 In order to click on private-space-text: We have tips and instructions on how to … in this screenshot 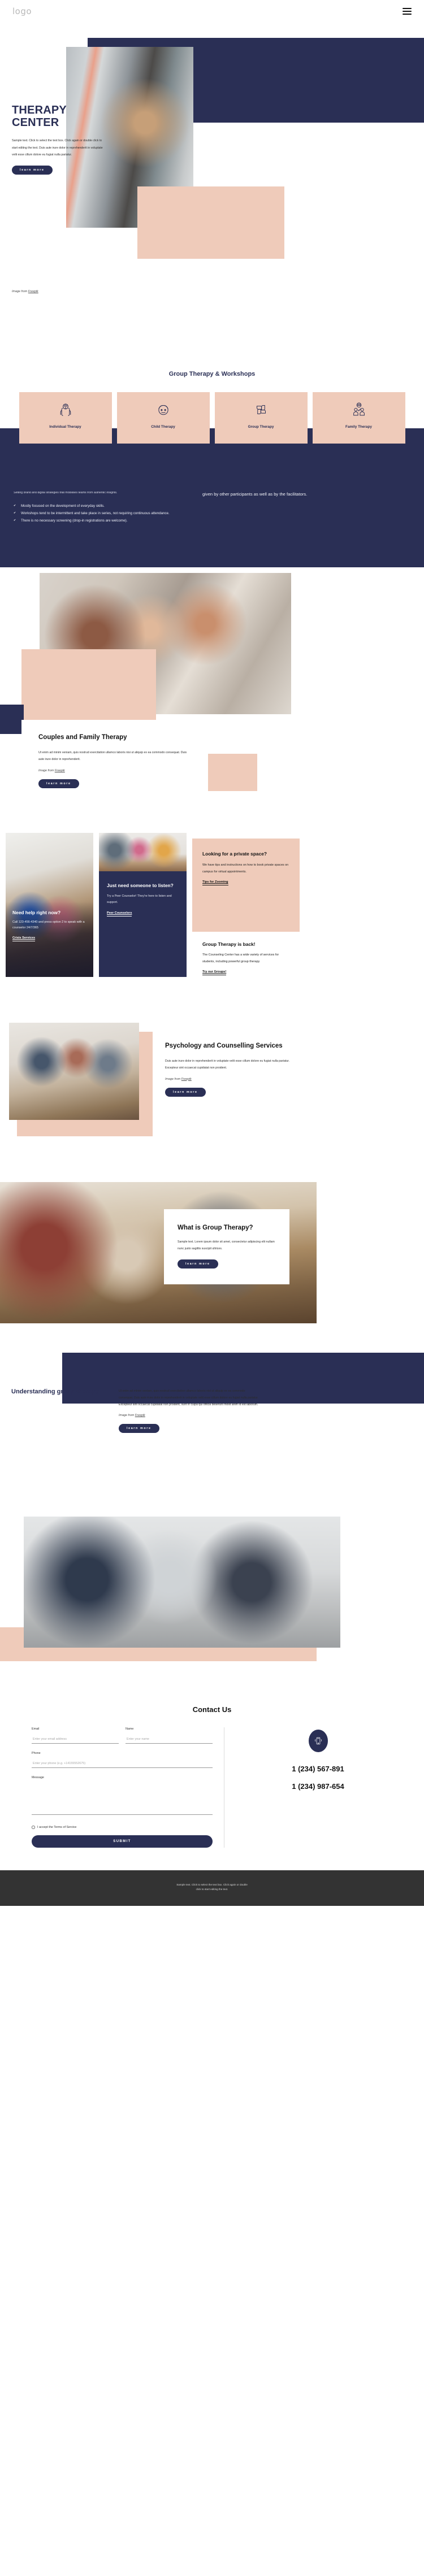, I will do `click(245, 868)`.